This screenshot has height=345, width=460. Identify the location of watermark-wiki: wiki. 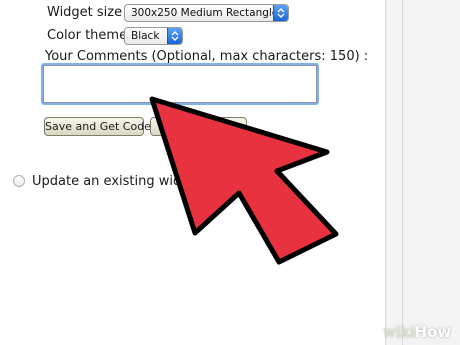
(399, 332).